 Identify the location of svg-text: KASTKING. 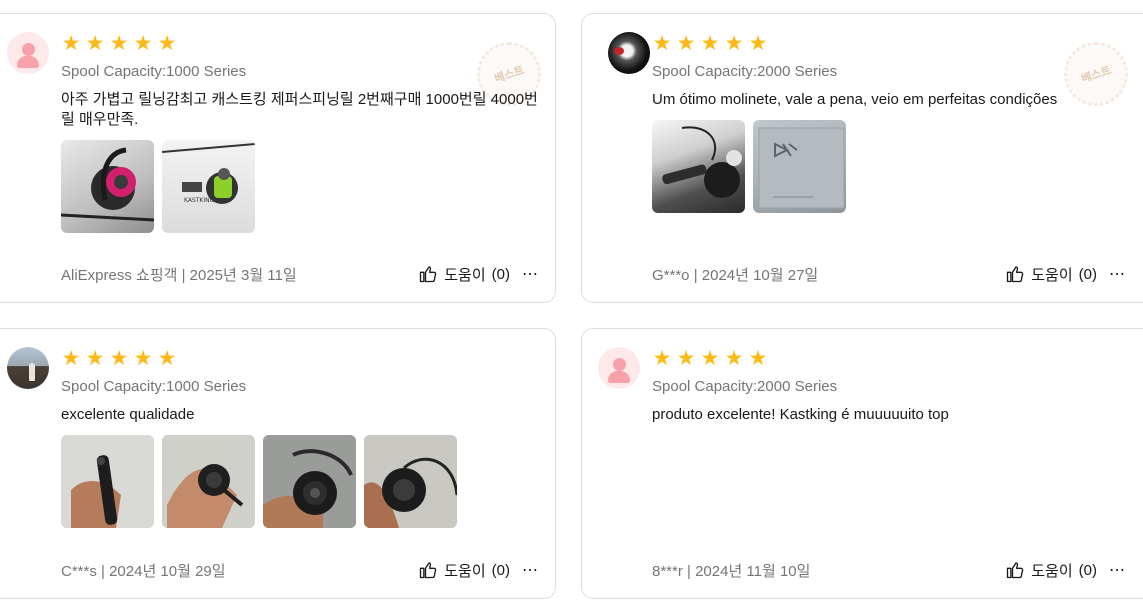
(199, 200).